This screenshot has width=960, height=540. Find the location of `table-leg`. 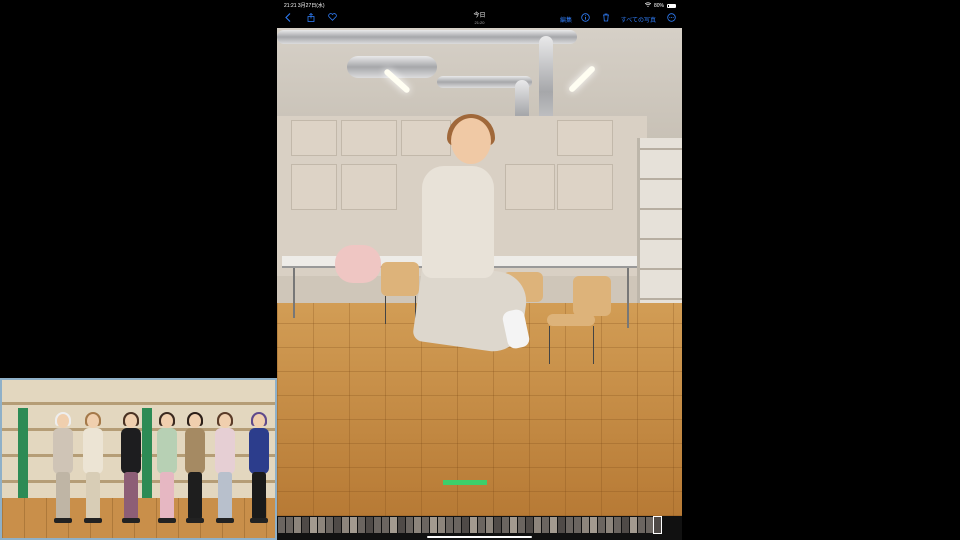

table-leg is located at coordinates (628, 298).